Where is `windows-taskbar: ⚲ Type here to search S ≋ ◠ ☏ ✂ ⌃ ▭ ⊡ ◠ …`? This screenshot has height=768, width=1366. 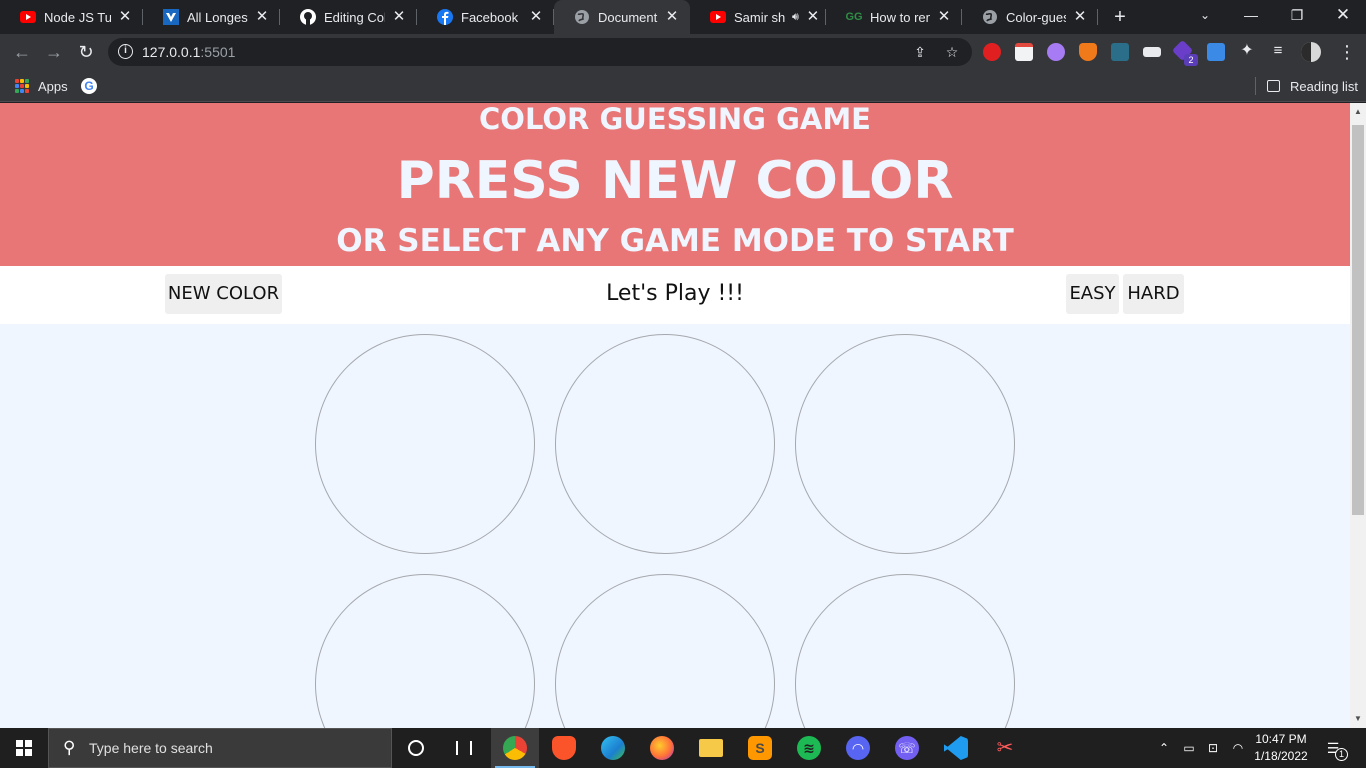
windows-taskbar: ⚲ Type here to search S ≋ ◠ ☏ ✂ ⌃ ▭ ⊡ ◠ … is located at coordinates (683, 748).